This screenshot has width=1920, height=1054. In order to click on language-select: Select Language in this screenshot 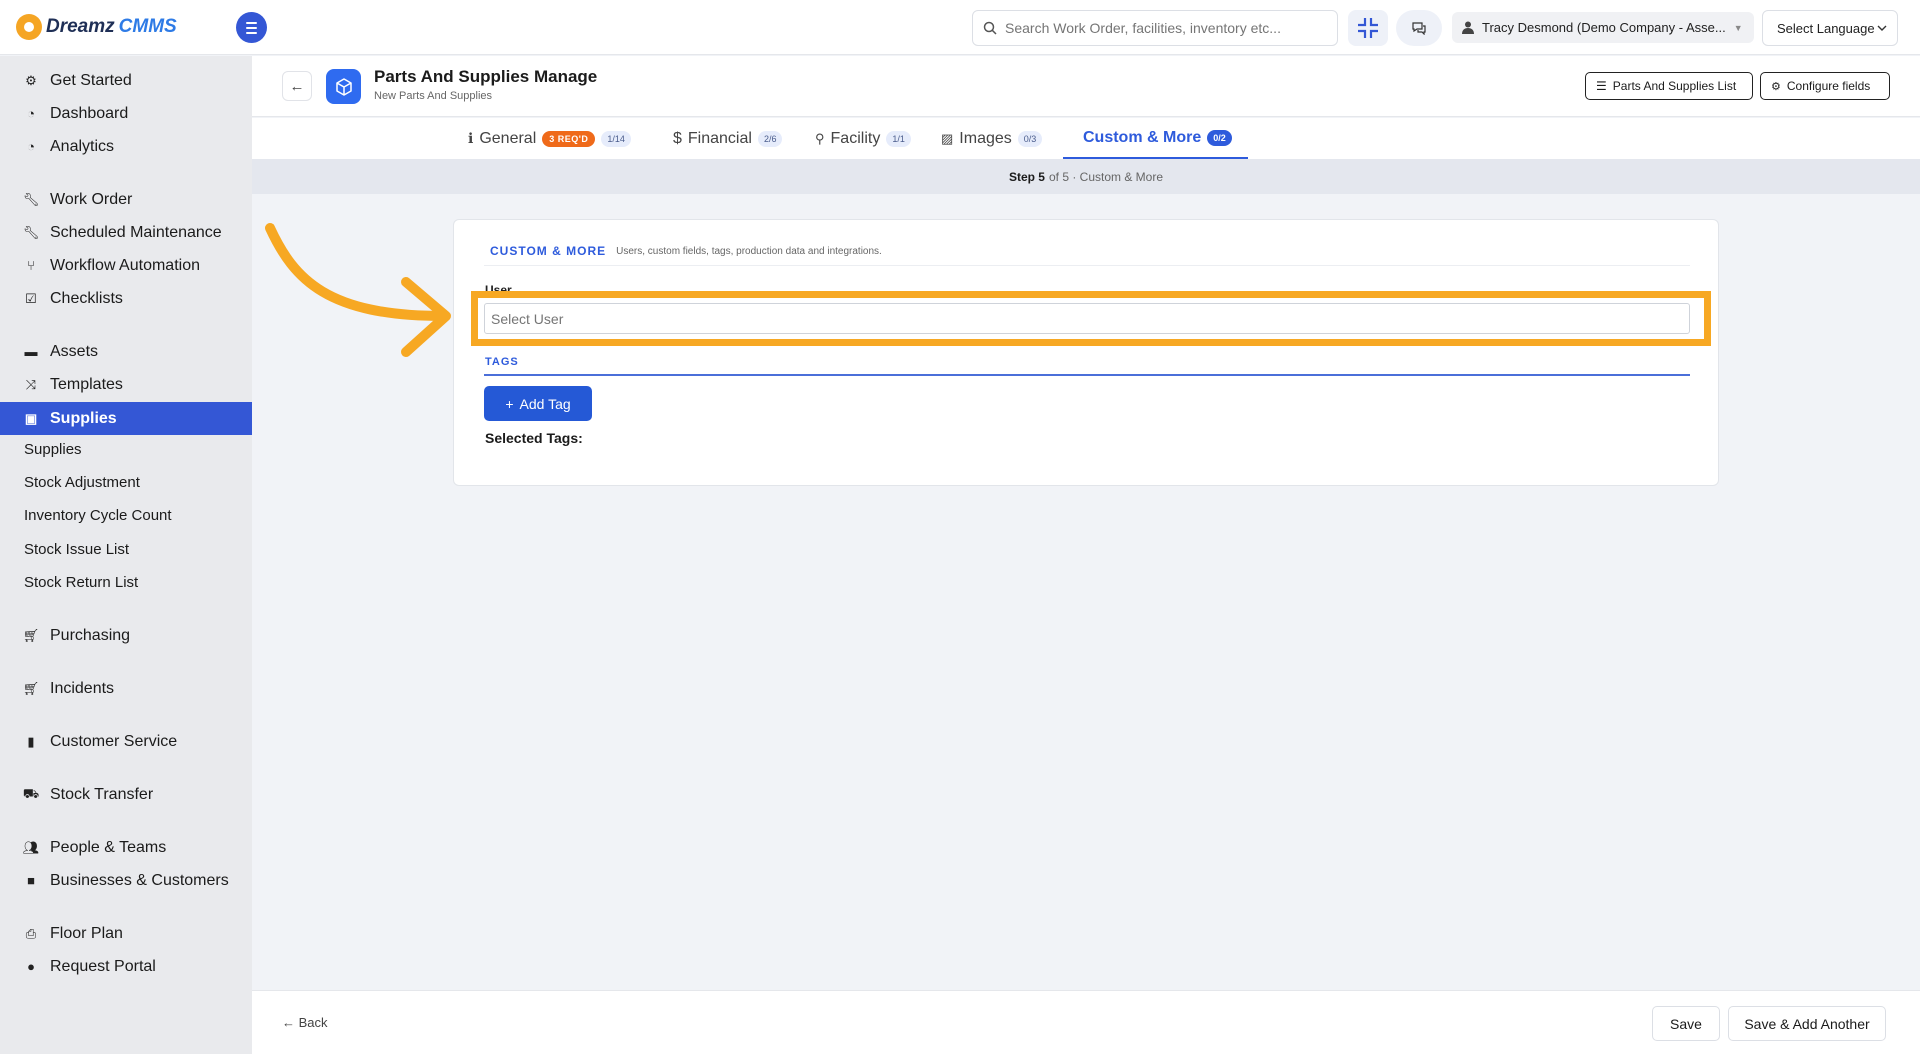, I will do `click(1830, 28)`.